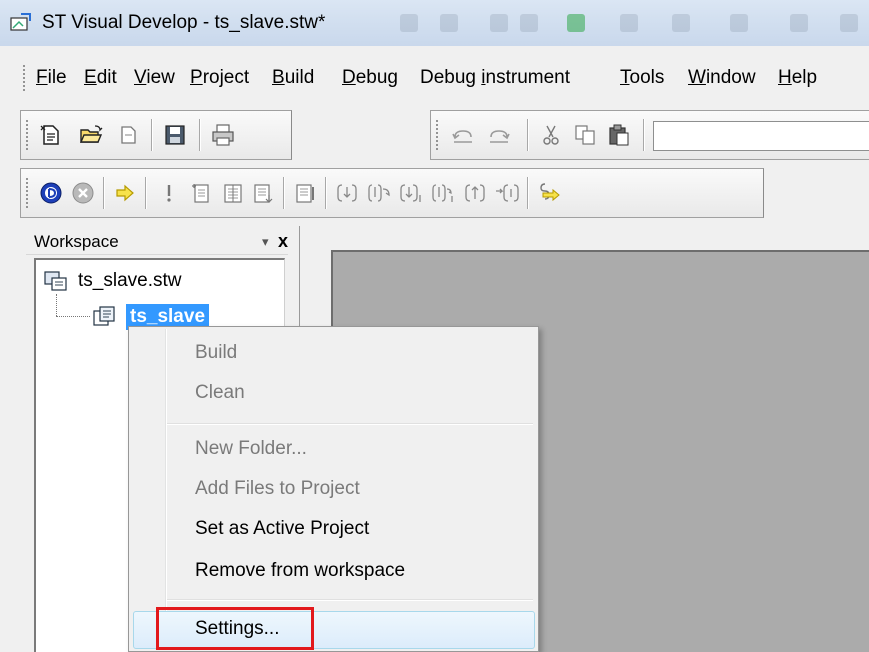  Describe the element at coordinates (305, 193) in the screenshot. I see `batch-build-icon` at that location.